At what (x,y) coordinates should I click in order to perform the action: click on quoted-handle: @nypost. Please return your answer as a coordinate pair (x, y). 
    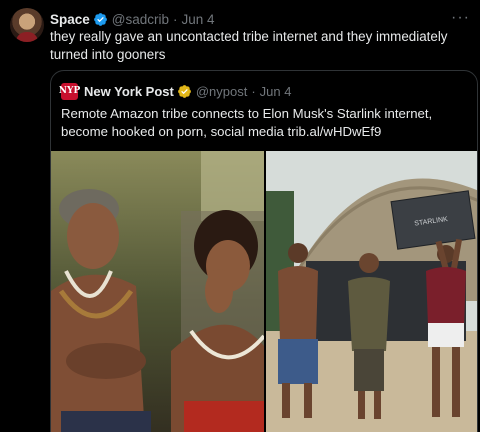
    Looking at the image, I should click on (222, 91).